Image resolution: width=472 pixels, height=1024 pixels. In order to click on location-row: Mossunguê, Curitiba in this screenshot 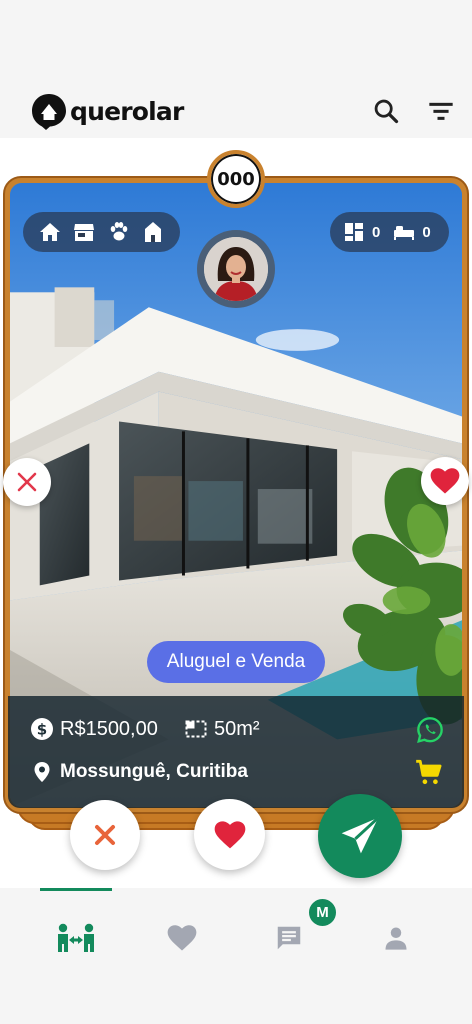, I will do `click(139, 772)`.